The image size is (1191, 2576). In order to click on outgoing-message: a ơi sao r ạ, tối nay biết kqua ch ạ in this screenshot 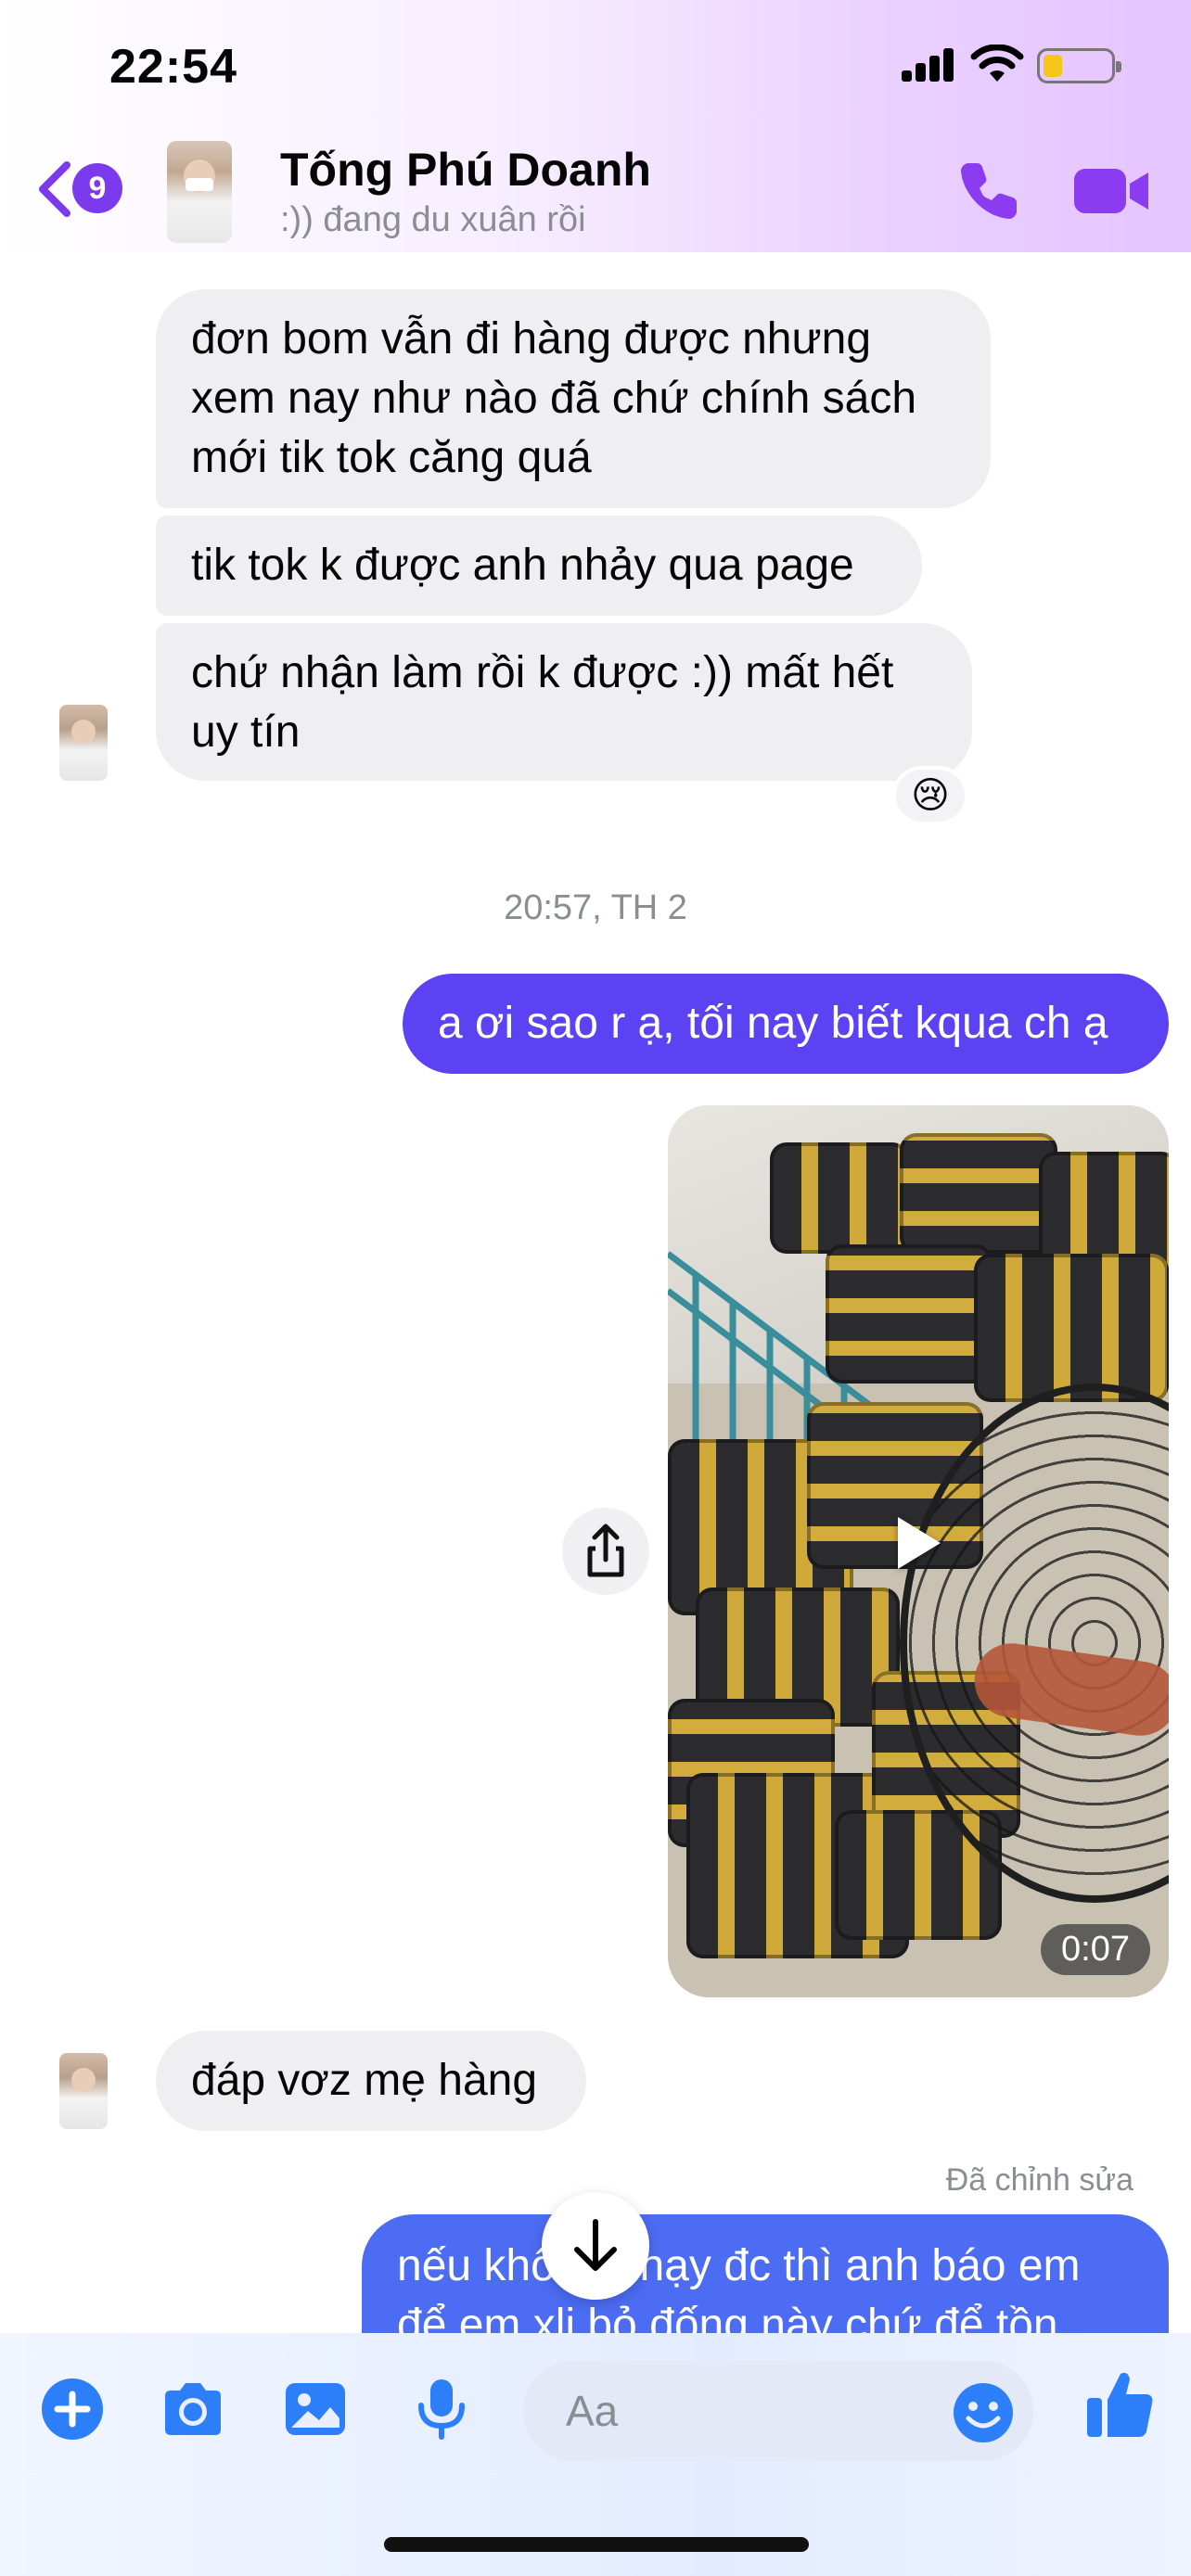, I will do `click(786, 1024)`.